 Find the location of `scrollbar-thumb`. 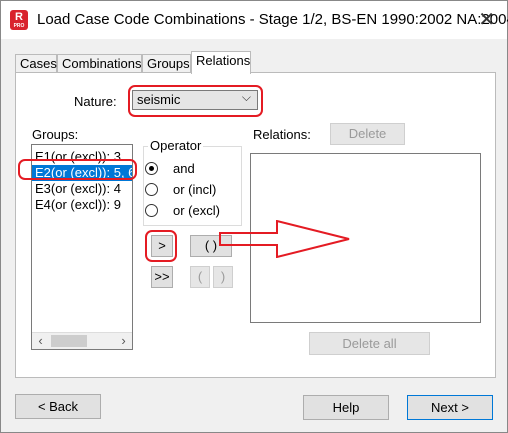

scrollbar-thumb is located at coordinates (69, 341).